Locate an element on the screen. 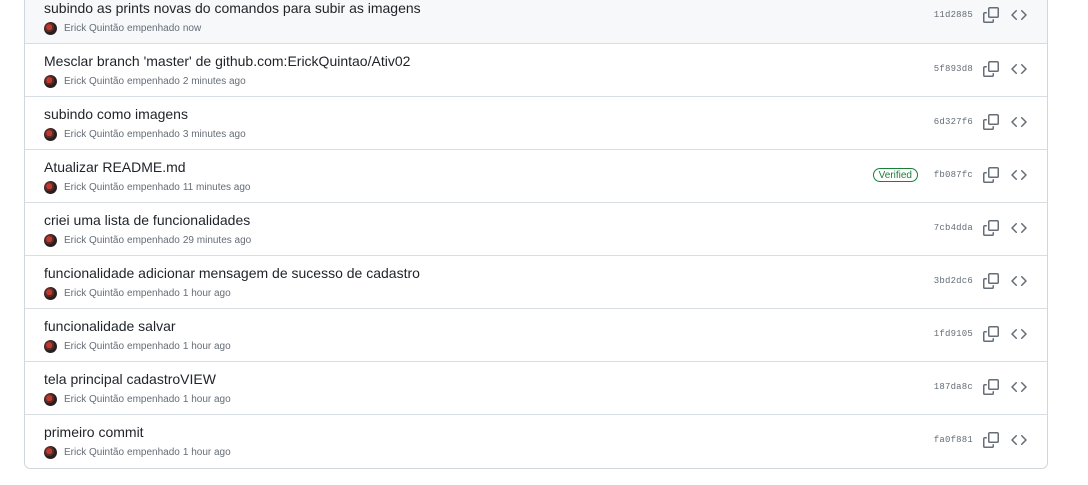 The image size is (1088, 485). commit-meta: Erick Quintão empenhado 29 minutes ago is located at coordinates (147, 240).